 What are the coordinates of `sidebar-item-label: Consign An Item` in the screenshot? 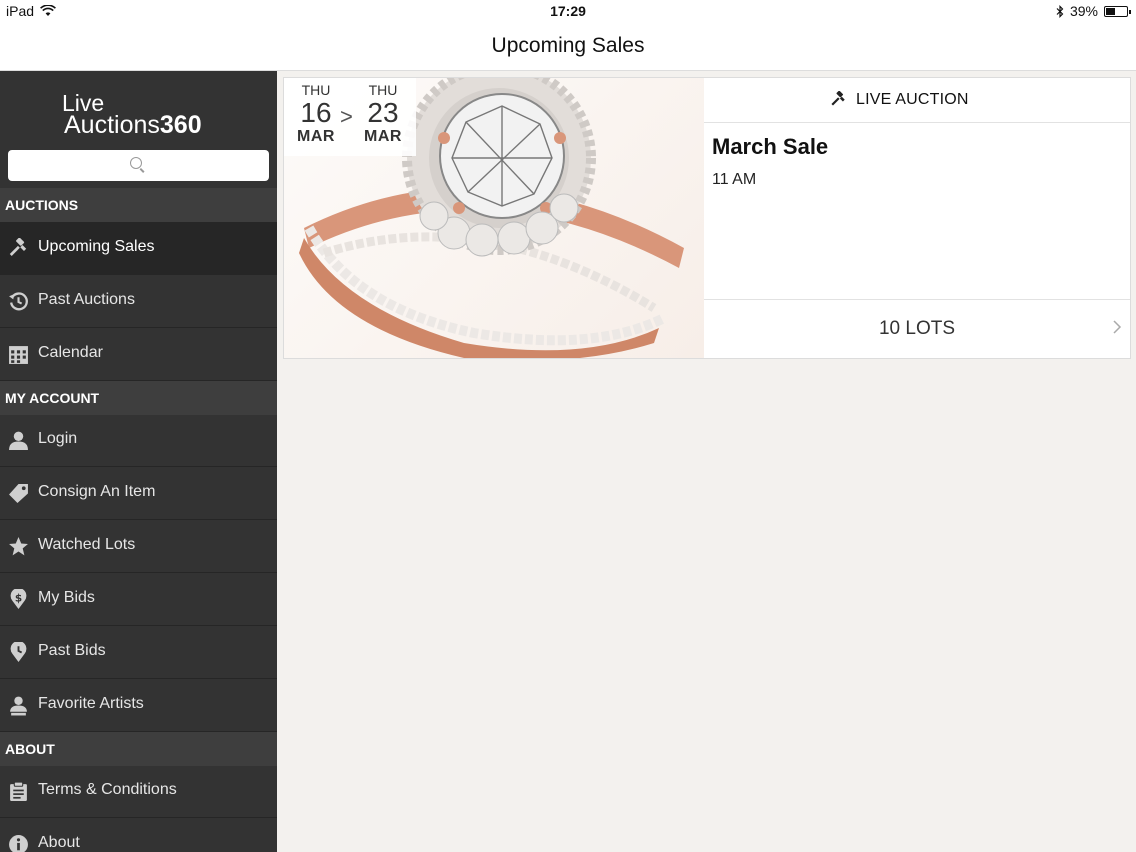 It's located at (97, 491).